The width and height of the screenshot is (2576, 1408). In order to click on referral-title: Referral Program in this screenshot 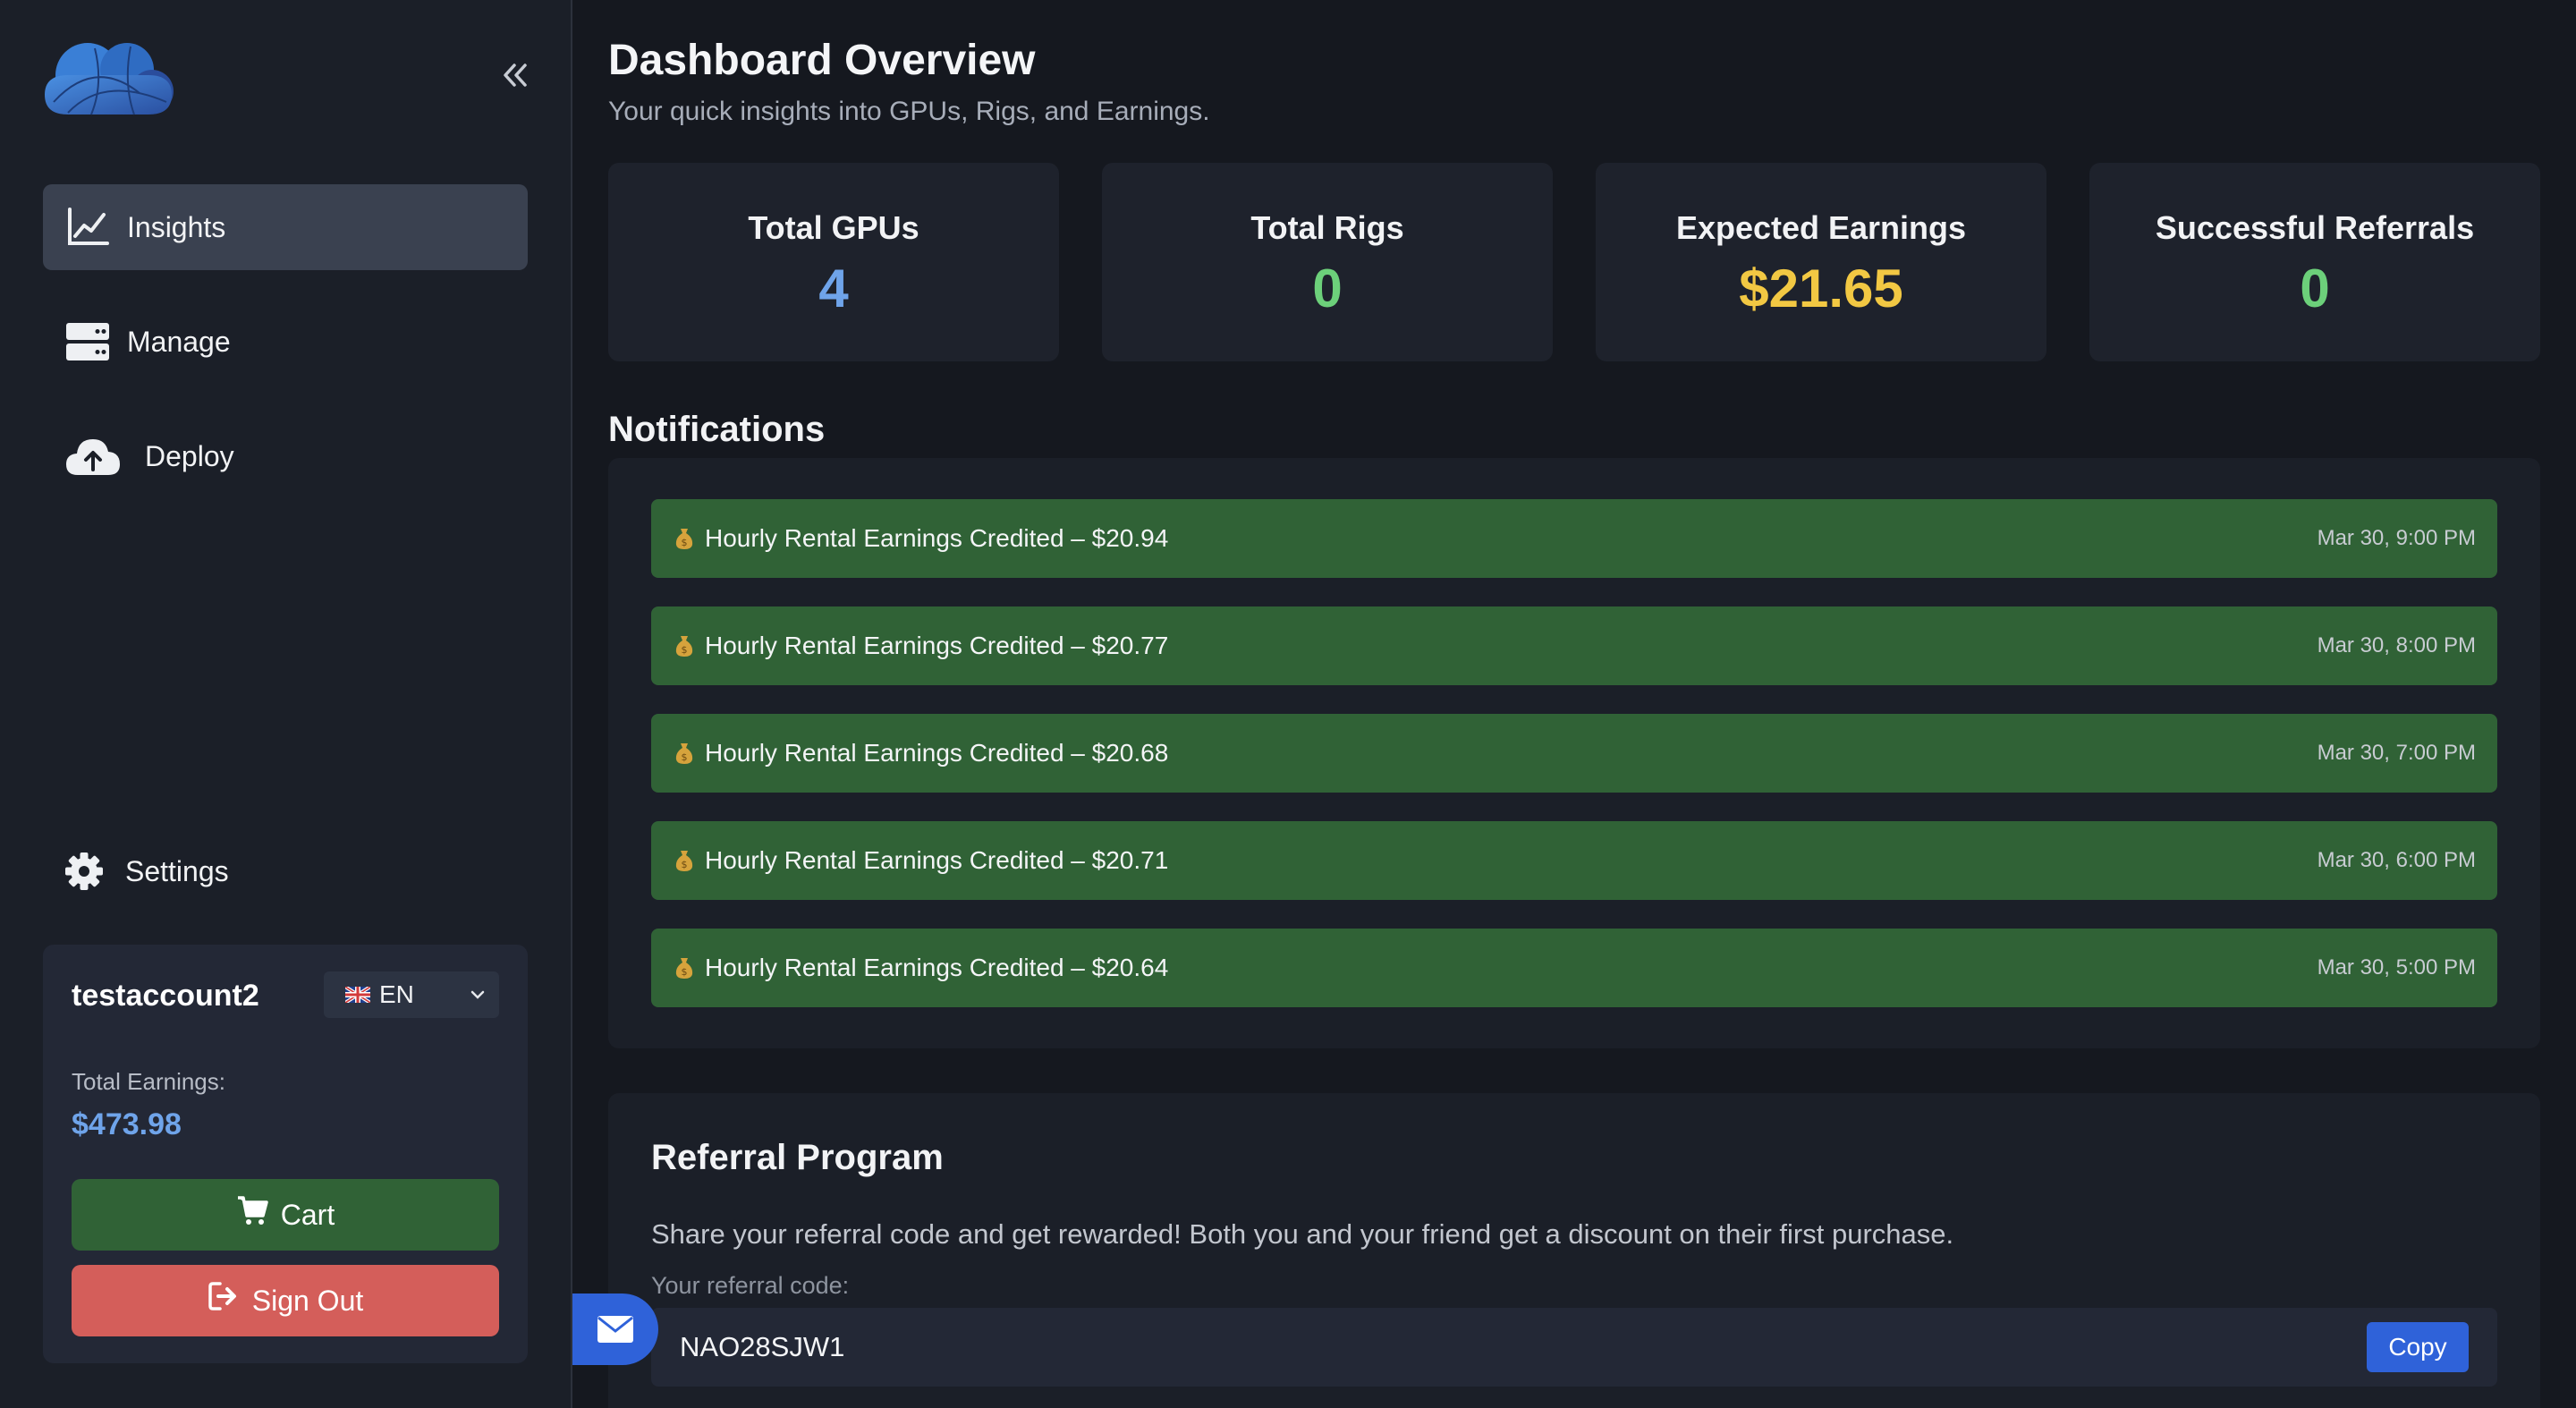, I will do `click(797, 1157)`.